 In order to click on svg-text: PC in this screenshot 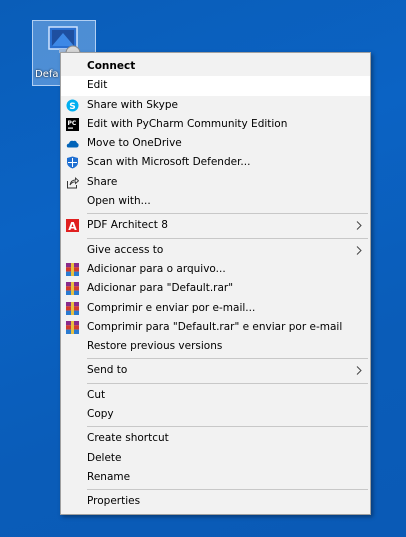, I will do `click(72, 123)`.